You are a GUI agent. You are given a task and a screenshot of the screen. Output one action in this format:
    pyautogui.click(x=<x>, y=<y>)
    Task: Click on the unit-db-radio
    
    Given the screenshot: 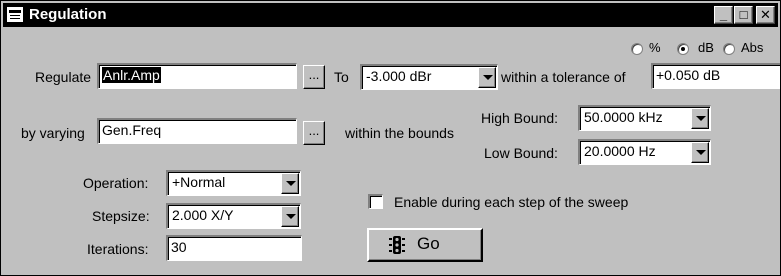 What is the action you would take?
    pyautogui.click(x=683, y=49)
    